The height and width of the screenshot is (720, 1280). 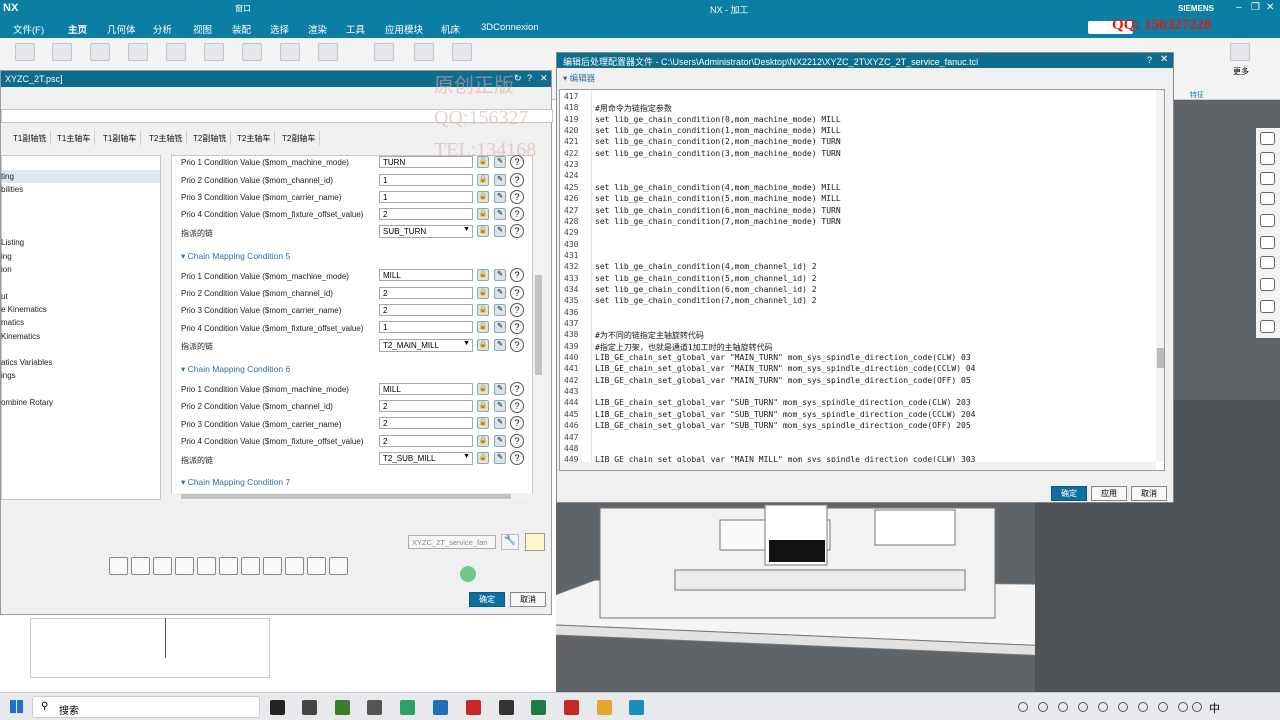 What do you see at coordinates (184, 566) in the screenshot?
I see `settings-icon` at bounding box center [184, 566].